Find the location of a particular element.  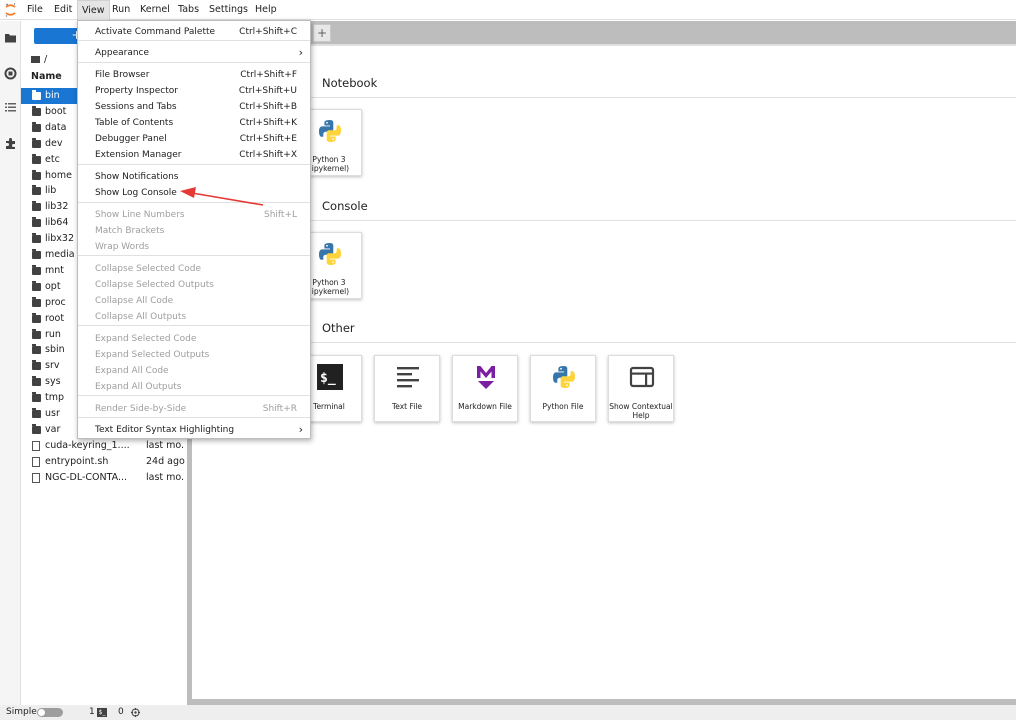

file-name: dev is located at coordinates (54, 143).